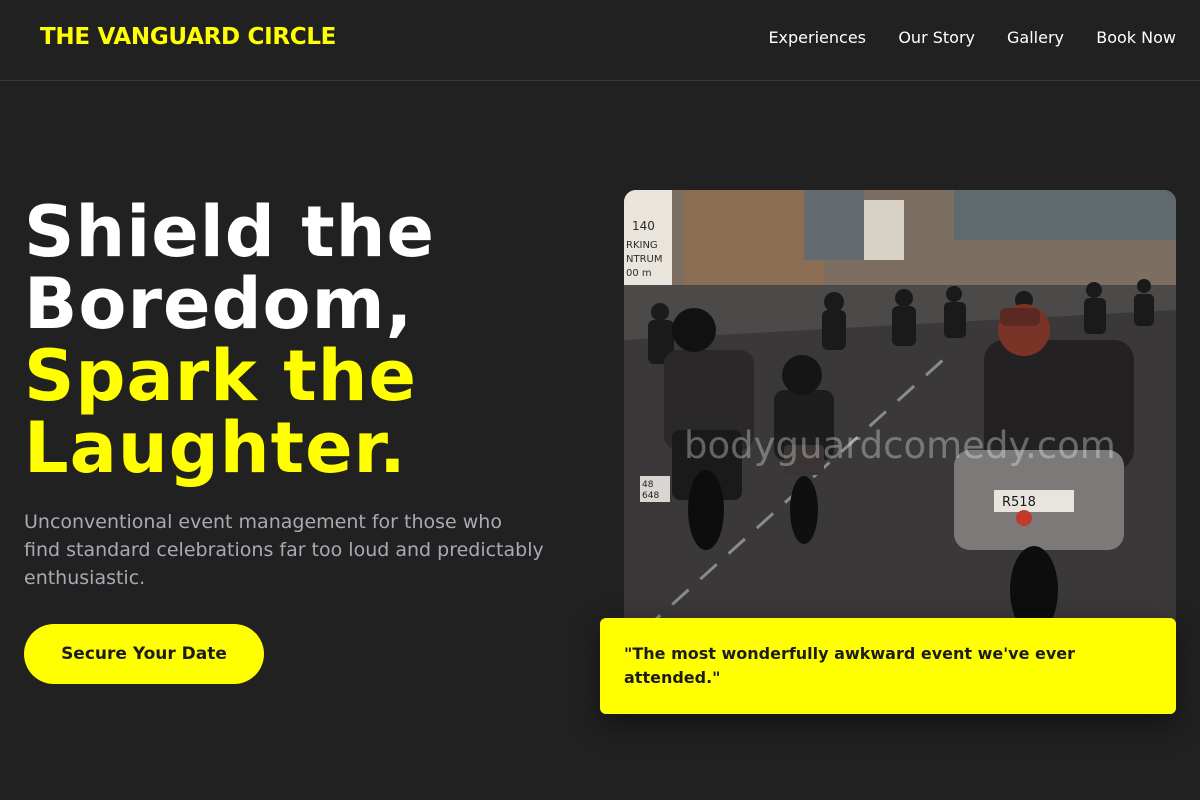 Image resolution: width=1200 pixels, height=800 pixels. Describe the element at coordinates (220, 376) in the screenshot. I see `hero-title-line-3: Spark the` at that location.